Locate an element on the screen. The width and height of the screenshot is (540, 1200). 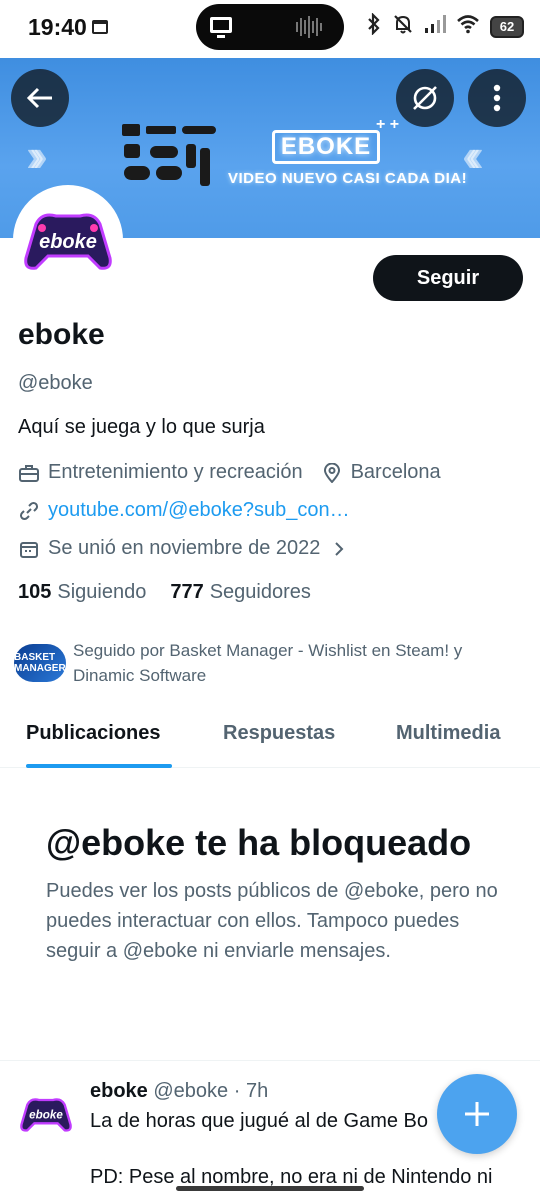
location-pin-icon is located at coordinates (332, 473).